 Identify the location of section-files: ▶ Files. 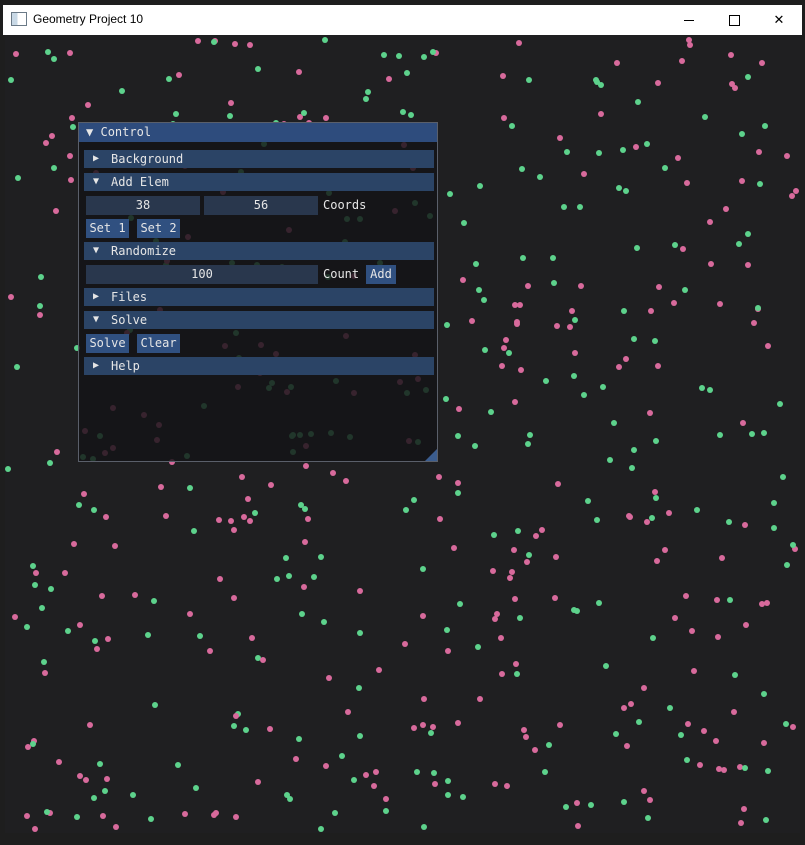
(259, 297).